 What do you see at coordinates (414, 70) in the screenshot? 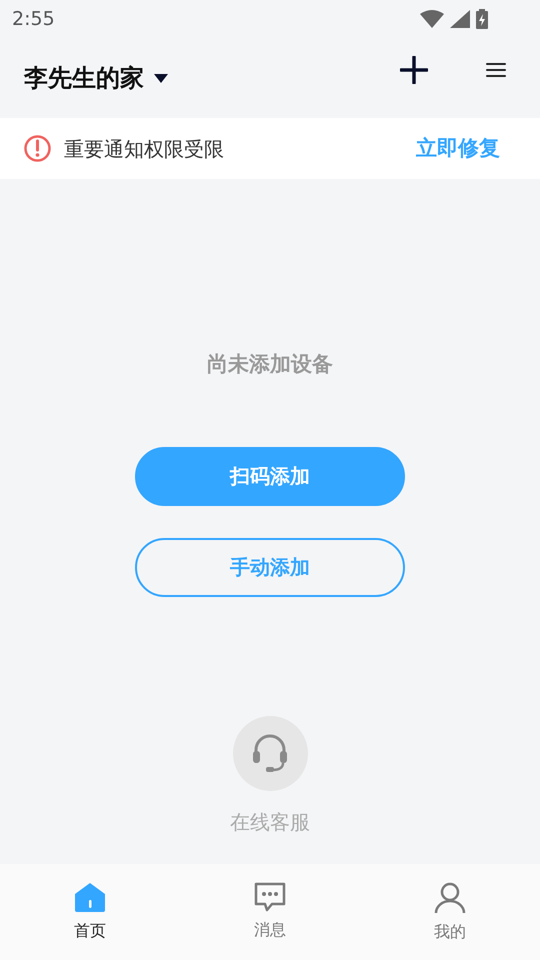
I see `plus-icon` at bounding box center [414, 70].